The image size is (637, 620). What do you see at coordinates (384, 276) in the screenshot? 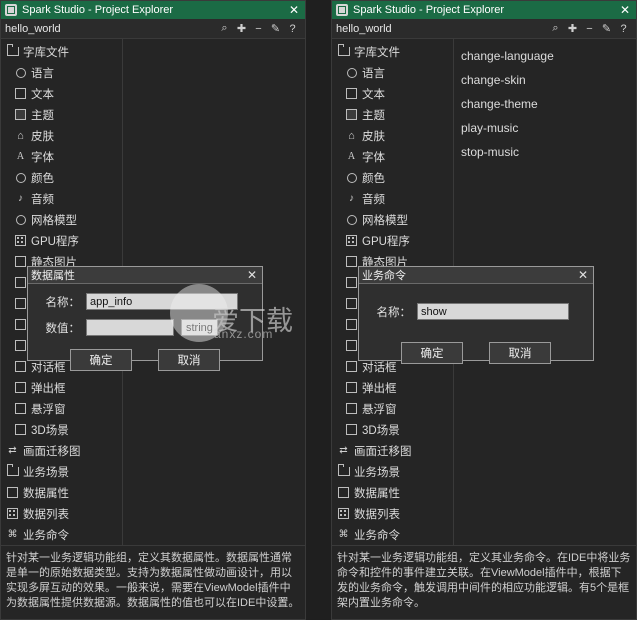
I see `dialog-title: 业务命令` at bounding box center [384, 276].